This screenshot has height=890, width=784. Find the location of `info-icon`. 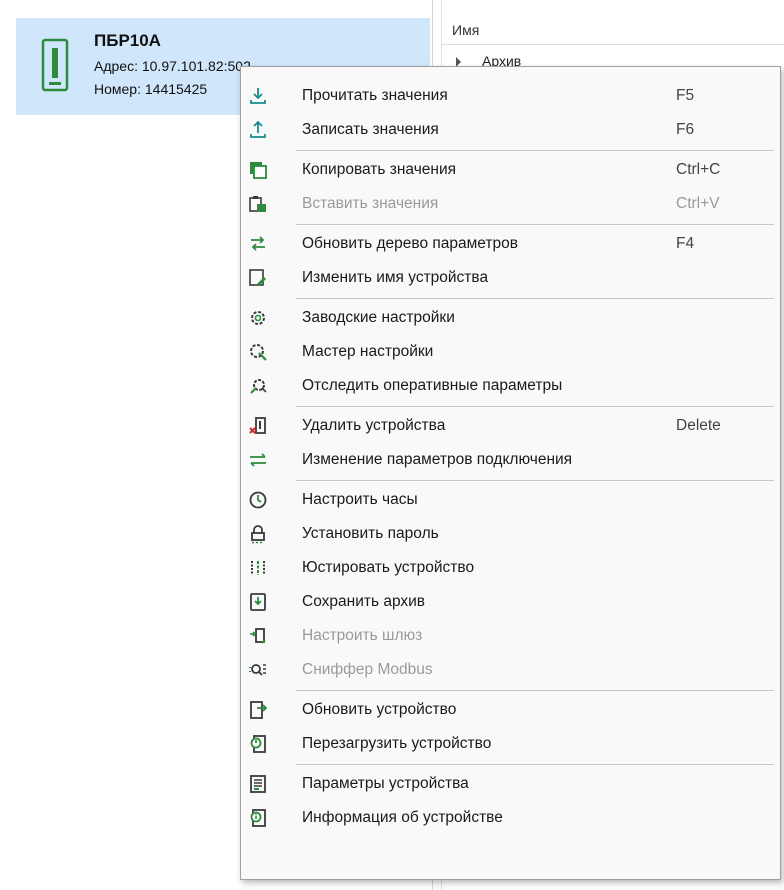

info-icon is located at coordinates (258, 818).